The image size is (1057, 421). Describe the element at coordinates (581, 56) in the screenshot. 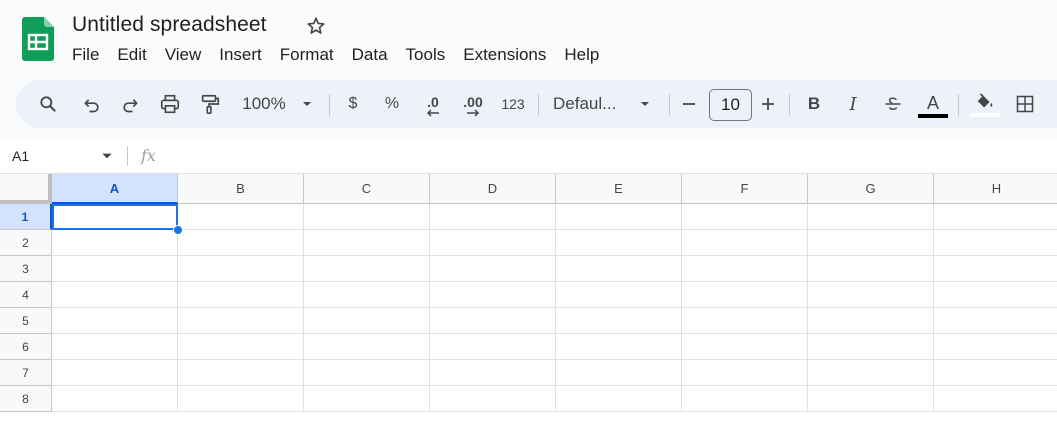

I see `menu-help: Help` at that location.